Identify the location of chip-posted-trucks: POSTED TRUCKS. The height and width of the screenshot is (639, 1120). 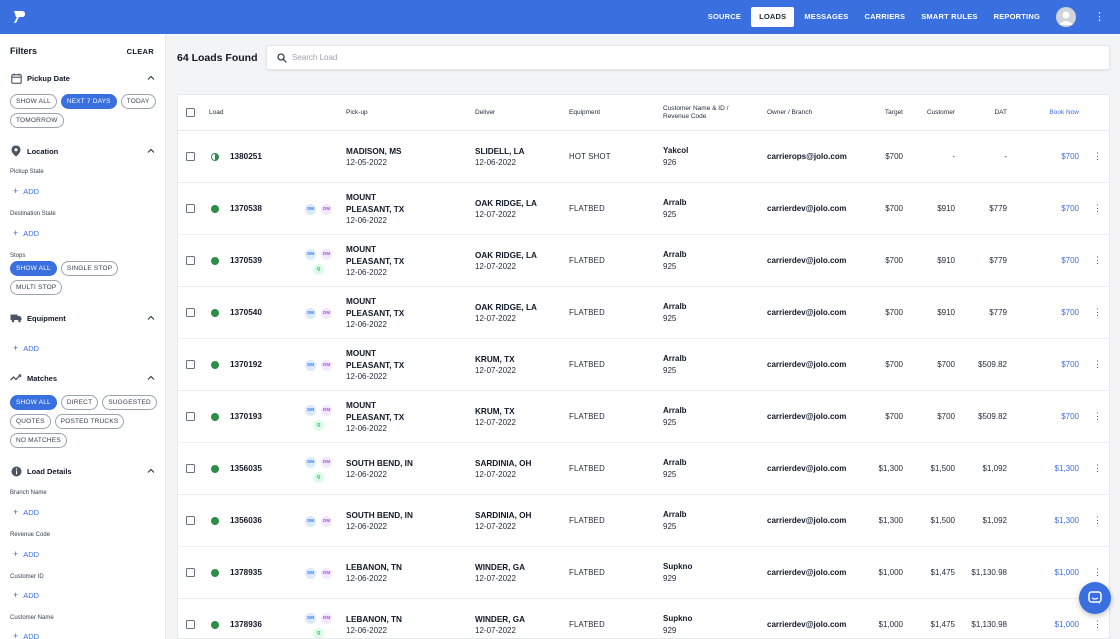
(89, 421).